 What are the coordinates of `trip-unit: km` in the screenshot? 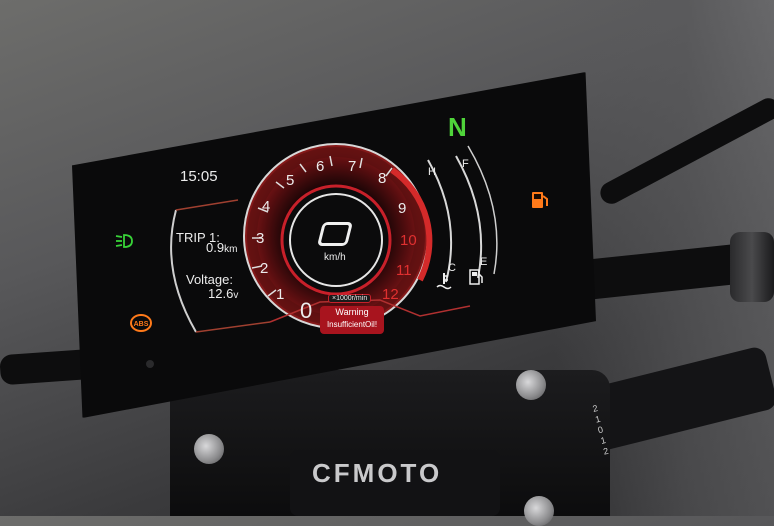 It's located at (231, 249).